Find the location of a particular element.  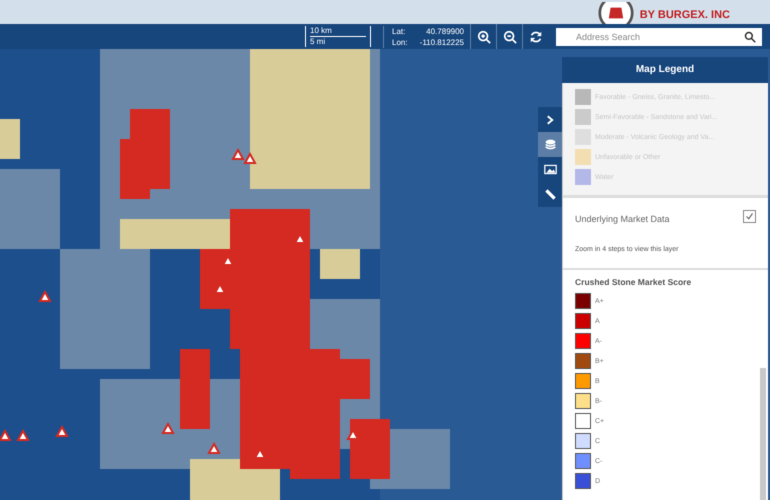

scale-bar: 10 km 5 mi is located at coordinates (338, 36).